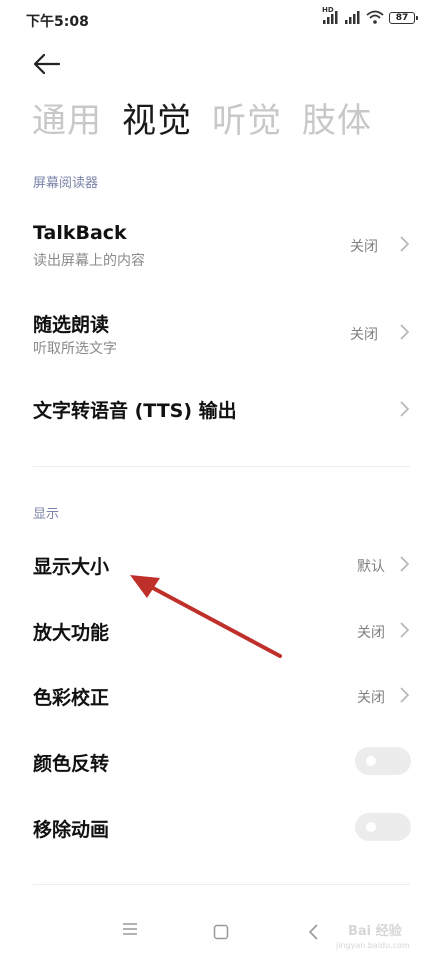 The height and width of the screenshot is (960, 443). What do you see at coordinates (364, 247) in the screenshot?
I see `talkback-value: 关闭` at bounding box center [364, 247].